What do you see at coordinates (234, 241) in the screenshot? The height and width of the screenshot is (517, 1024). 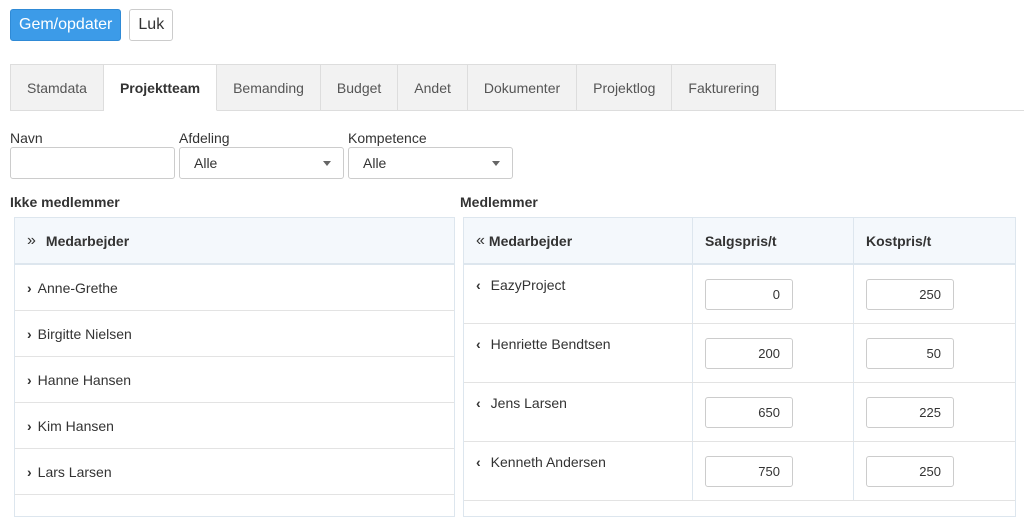 I see `non-members-header: » Medarbejder` at bounding box center [234, 241].